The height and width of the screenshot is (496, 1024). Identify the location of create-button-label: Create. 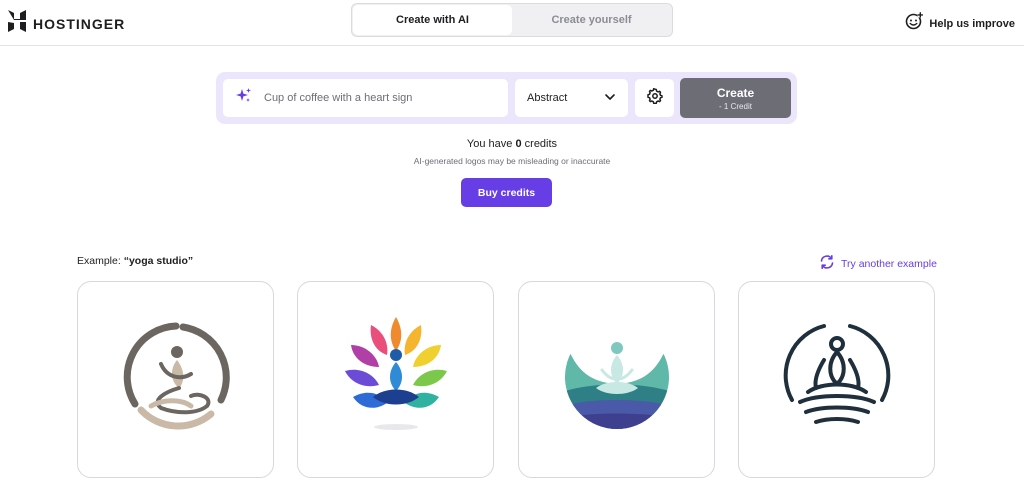
(735, 92).